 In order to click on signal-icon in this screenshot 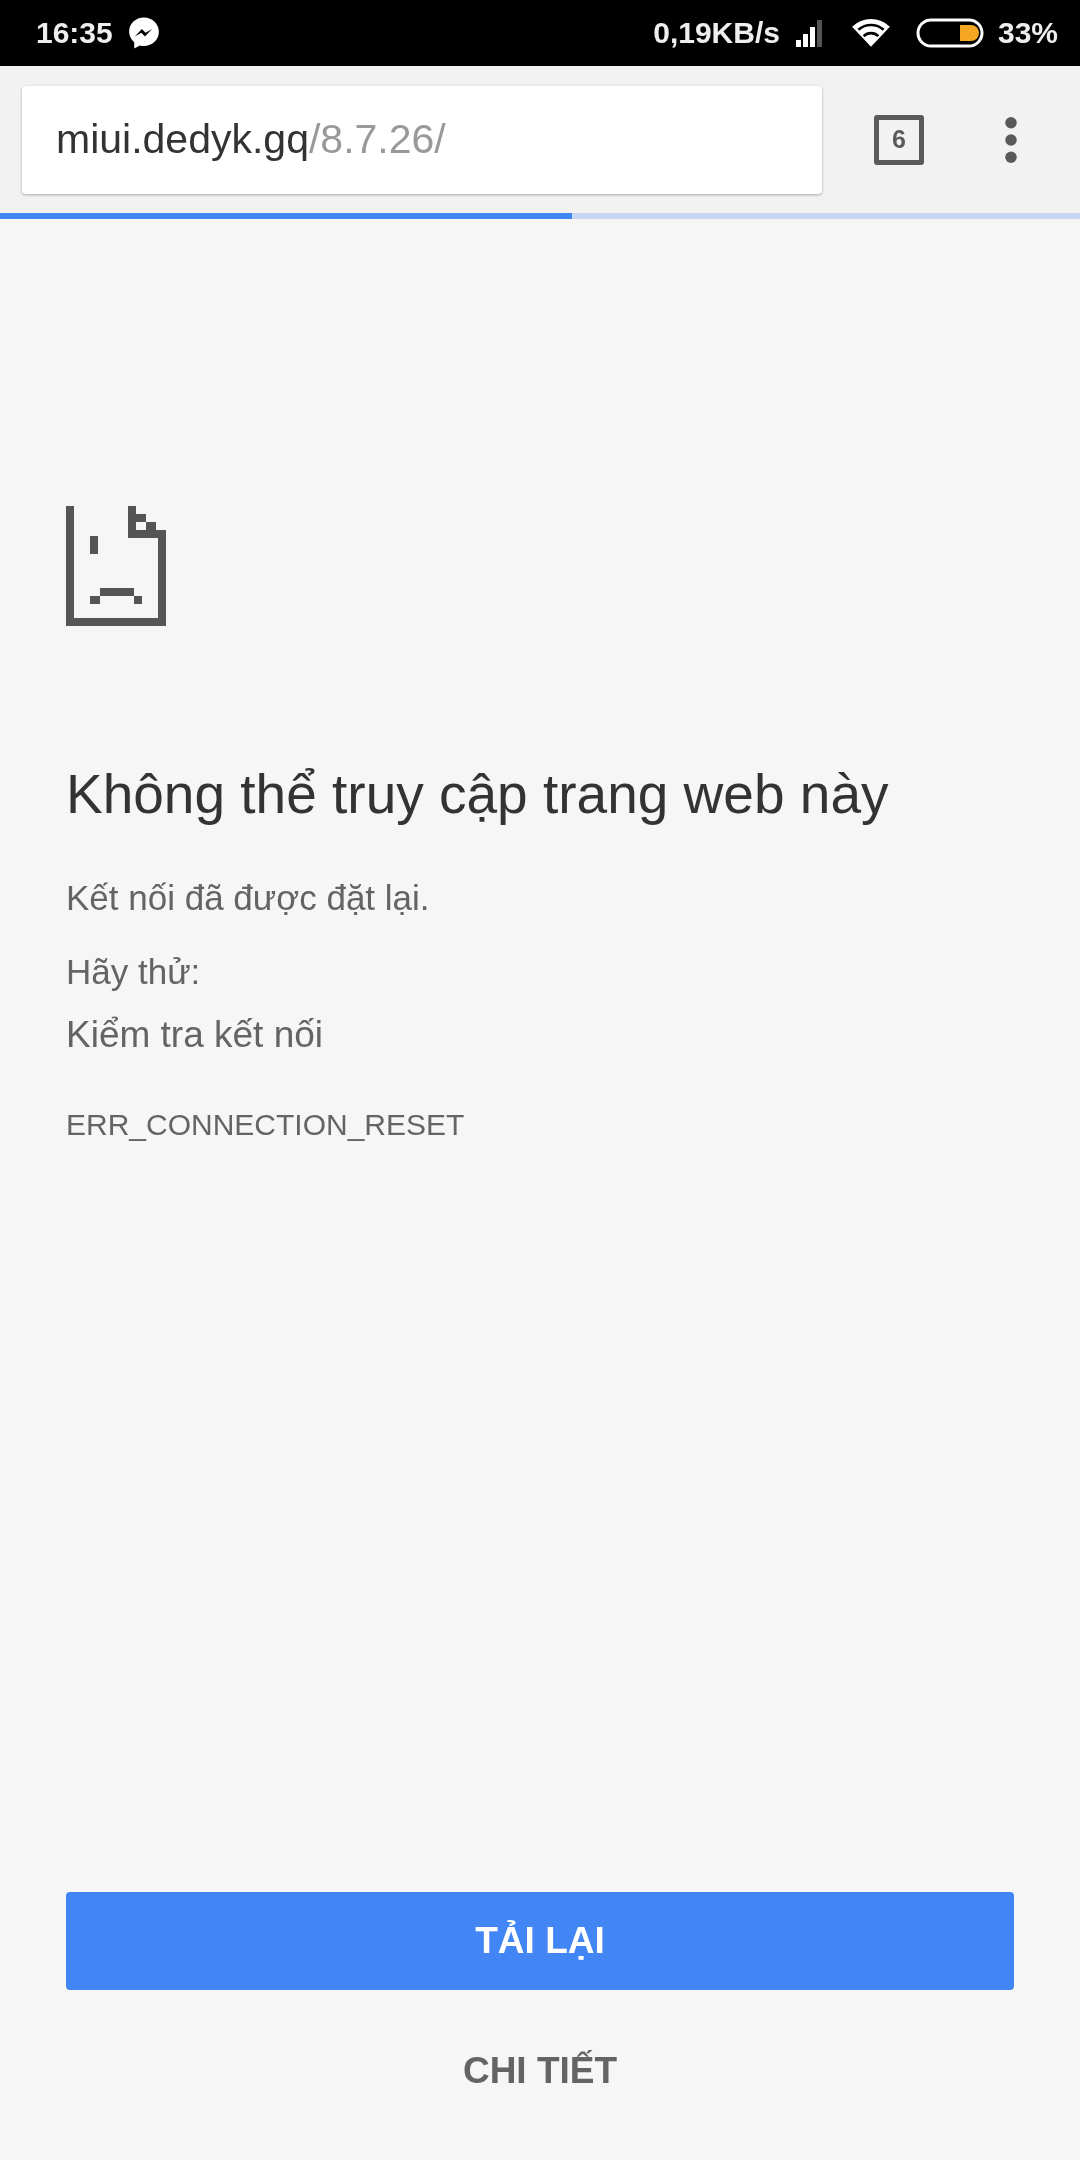, I will do `click(808, 33)`.